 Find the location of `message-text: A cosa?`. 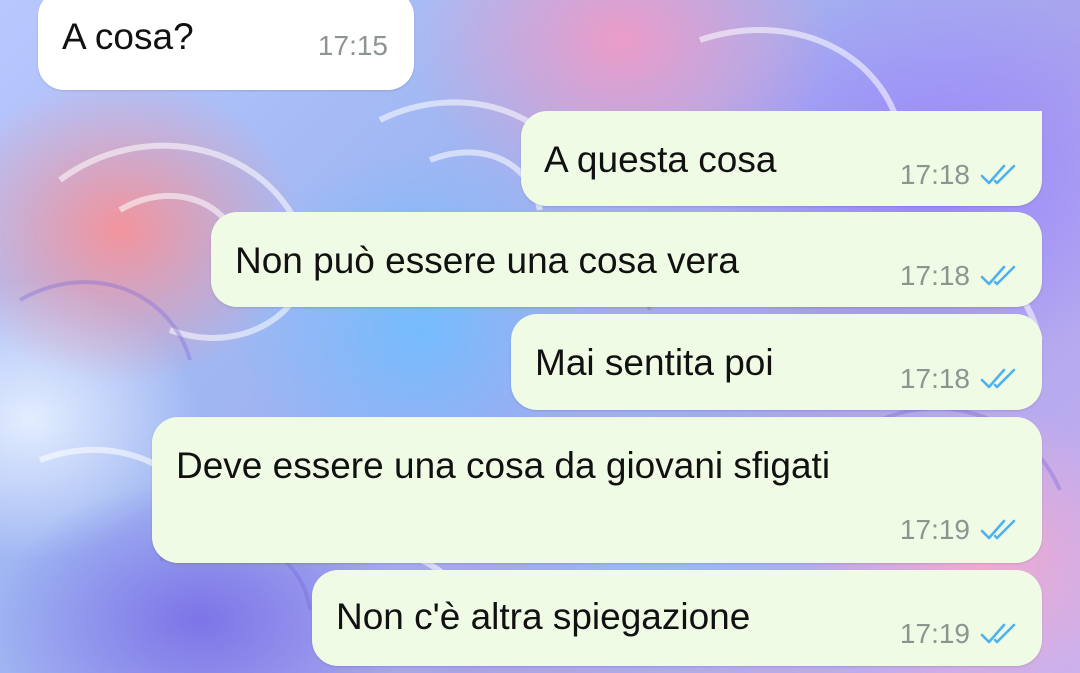

message-text: A cosa? is located at coordinates (128, 36).